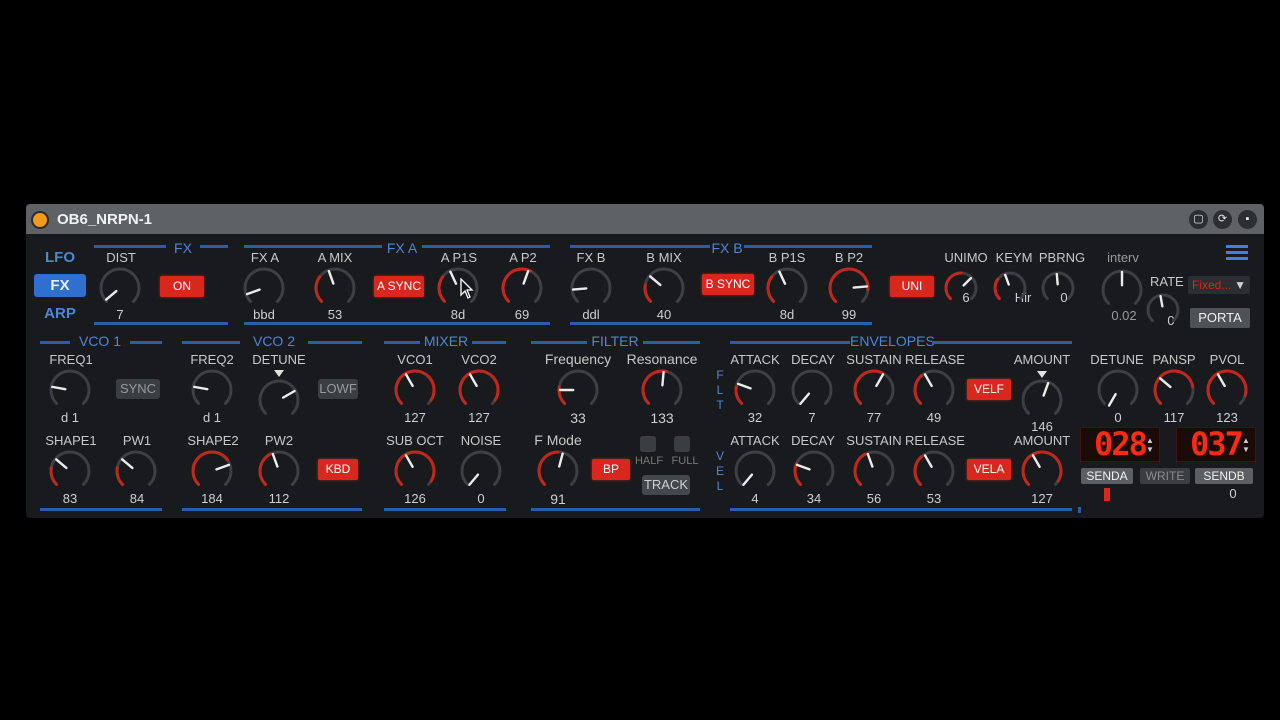 The width and height of the screenshot is (1280, 720). What do you see at coordinates (814, 471) in the screenshot?
I see `vel-decay-knob` at bounding box center [814, 471].